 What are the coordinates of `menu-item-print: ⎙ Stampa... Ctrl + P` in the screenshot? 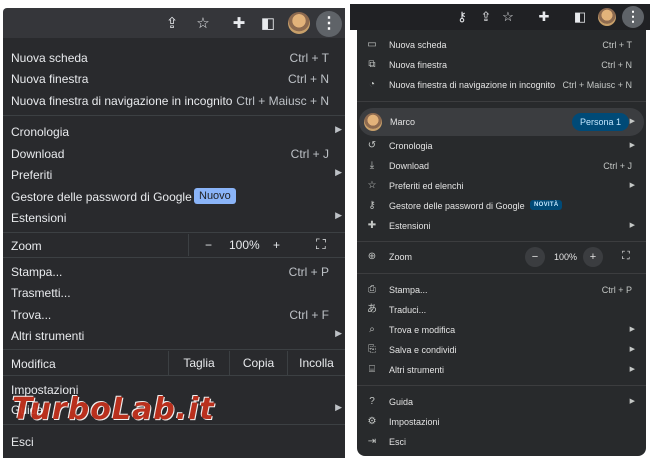 It's located at (501, 290).